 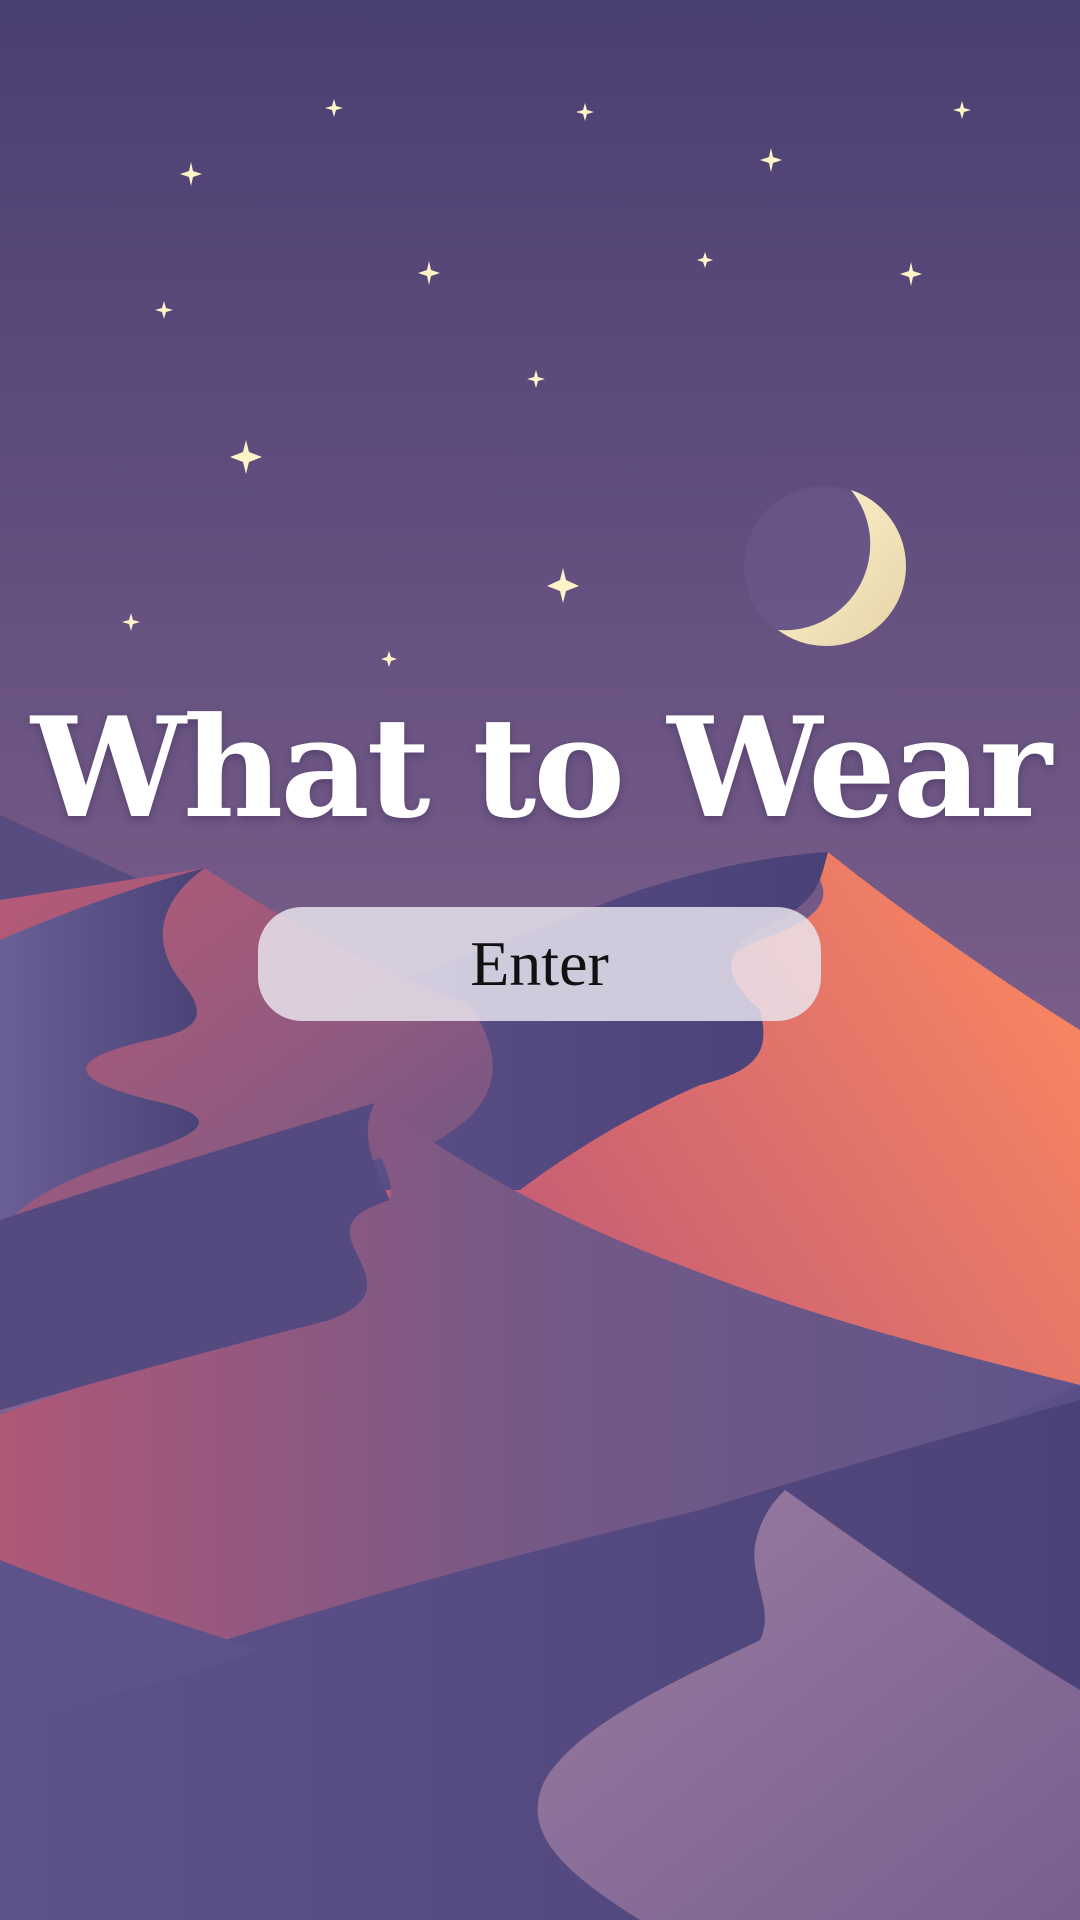 I want to click on enter-button: Enter, so click(x=539, y=964).